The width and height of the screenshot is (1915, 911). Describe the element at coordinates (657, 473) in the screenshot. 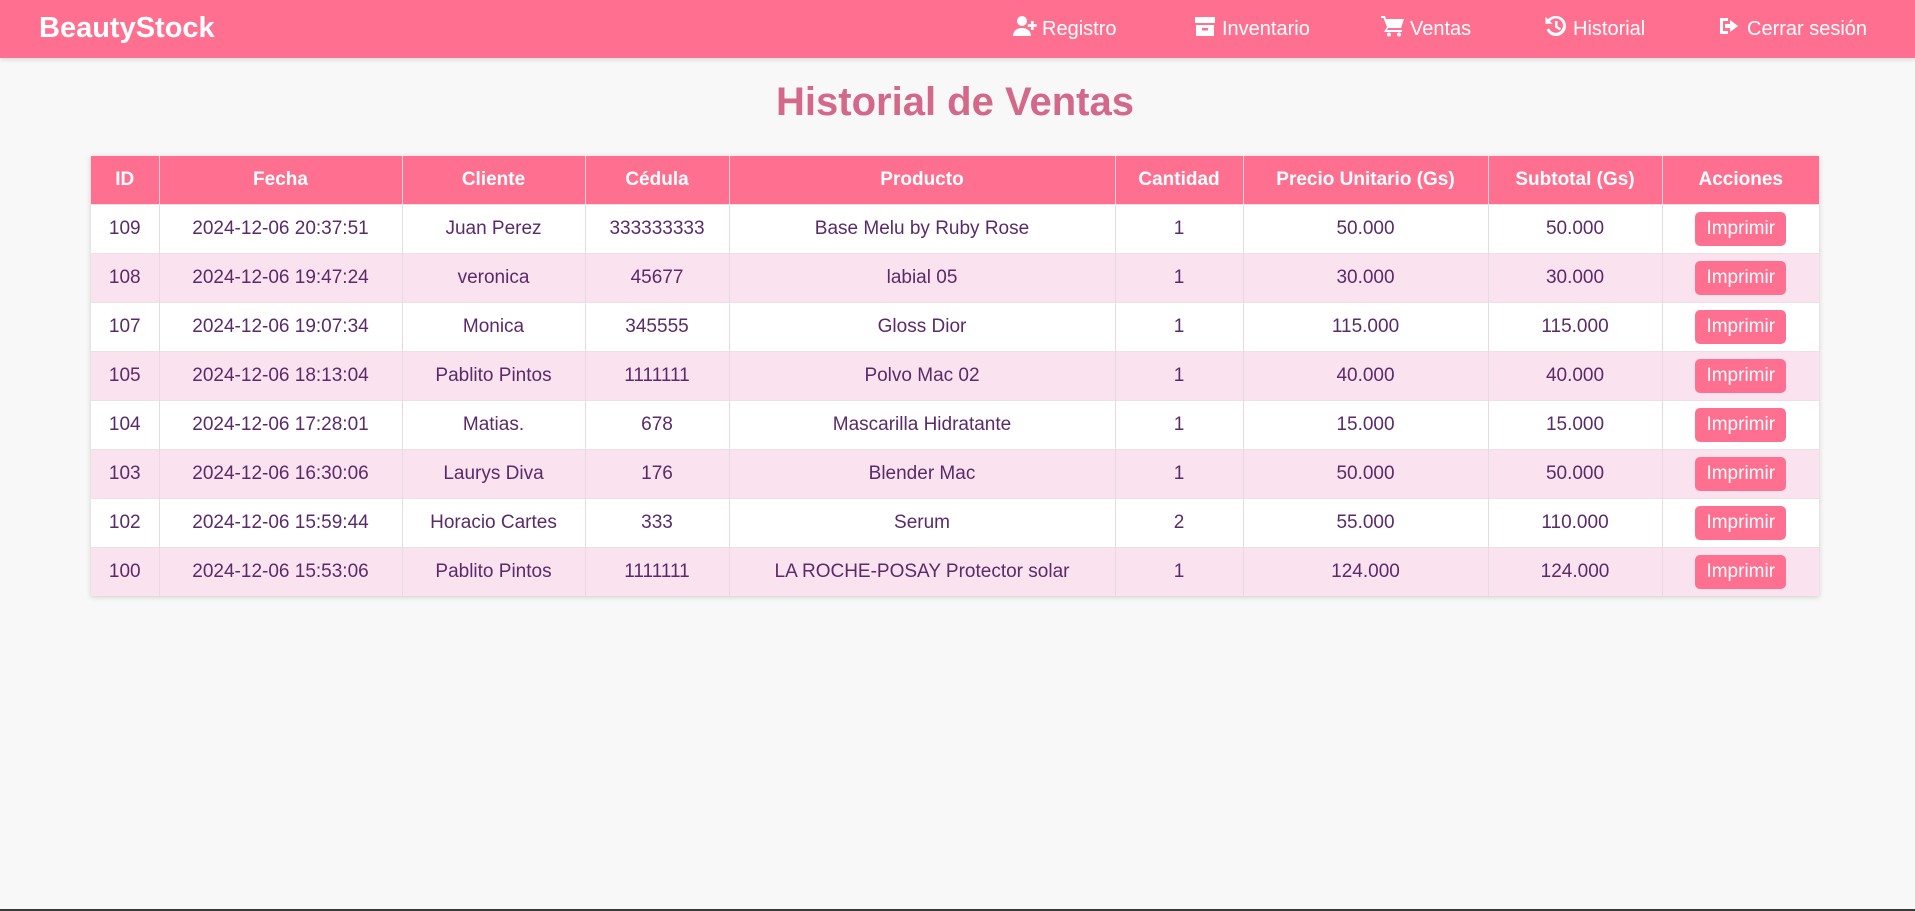

I see `cell-cedula: 176` at that location.